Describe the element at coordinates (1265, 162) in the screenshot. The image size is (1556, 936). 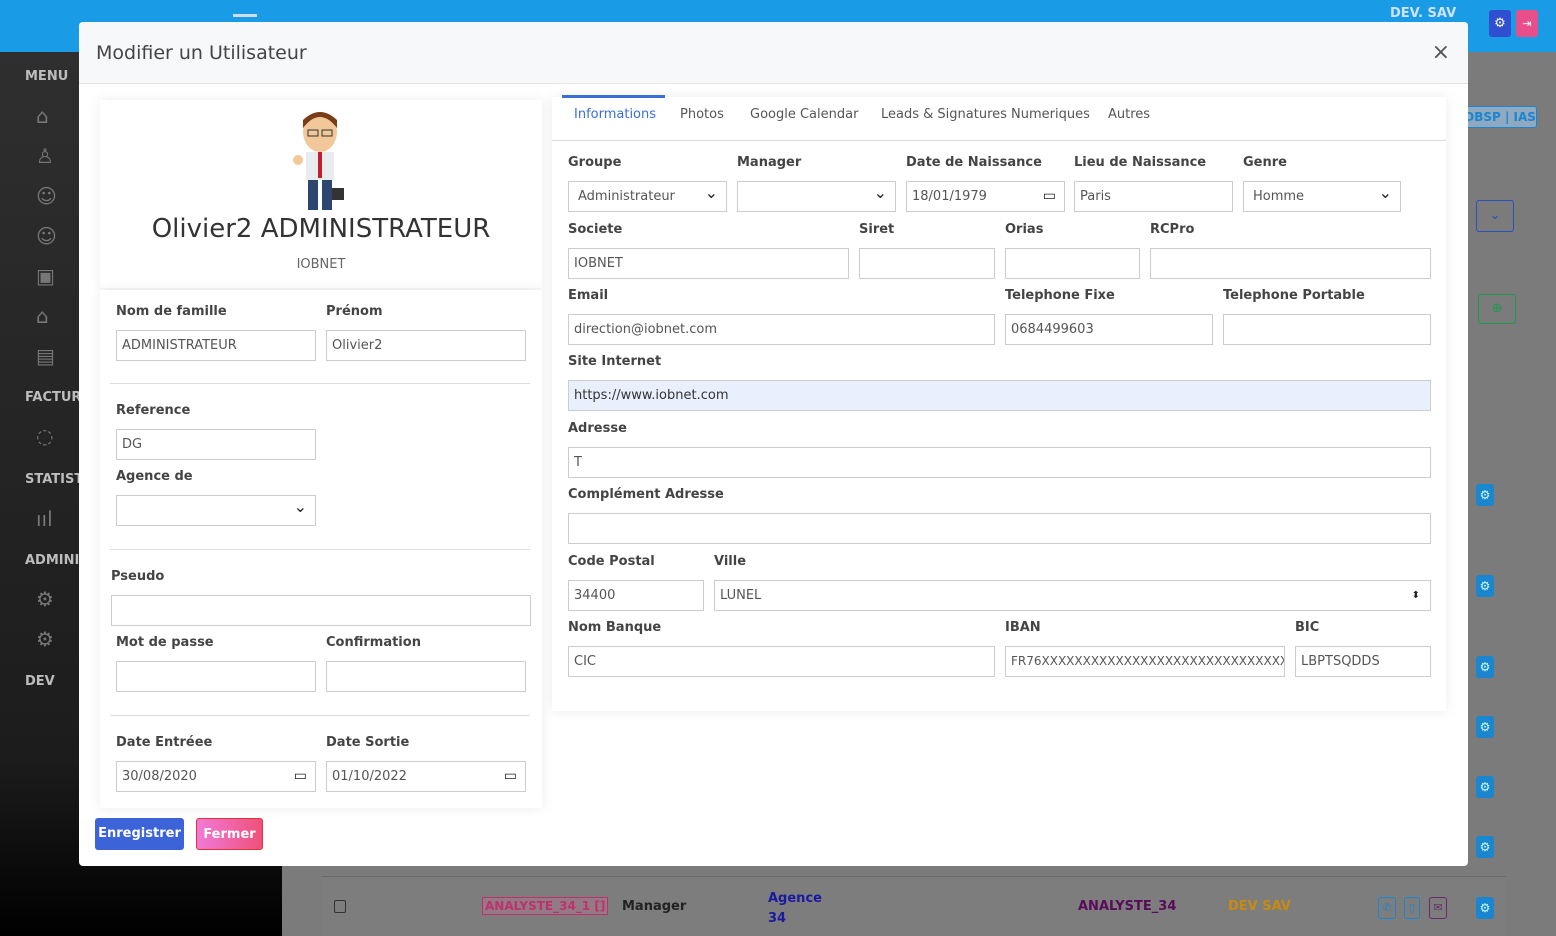
I see `genre-label: Genre` at that location.